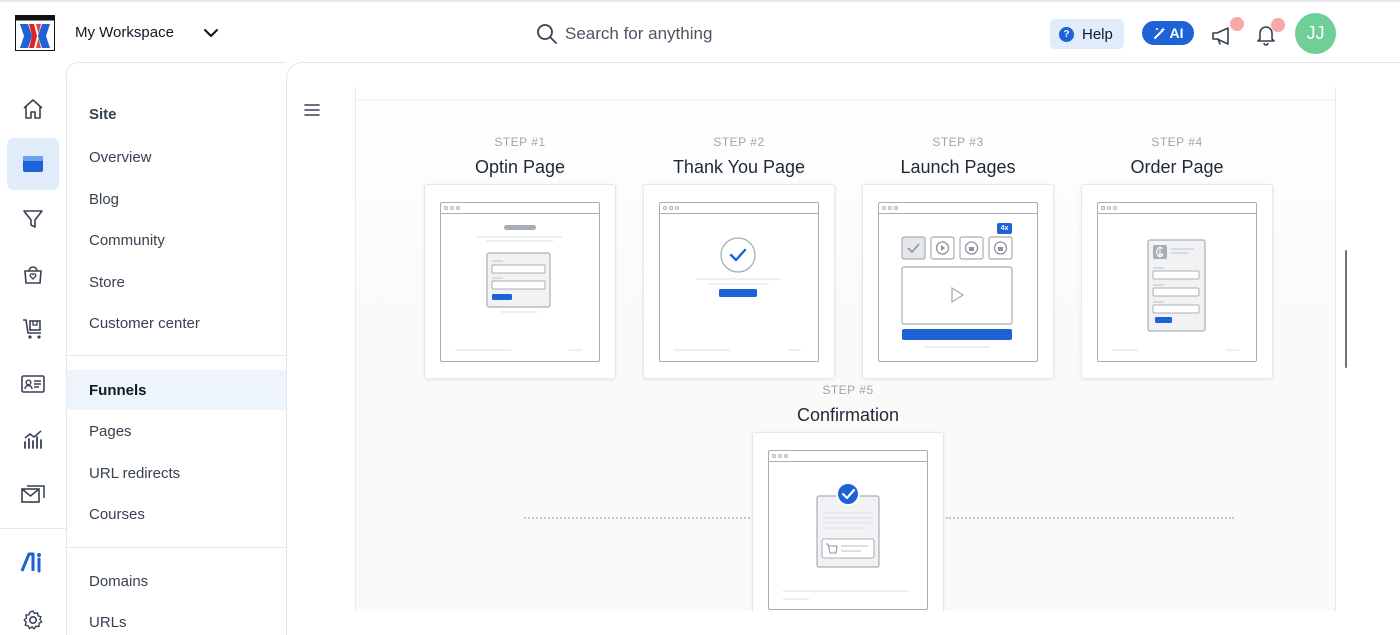 This screenshot has width=1400, height=635. What do you see at coordinates (176, 473) in the screenshot?
I see `subnav-item-url-redirects: URL redirects` at bounding box center [176, 473].